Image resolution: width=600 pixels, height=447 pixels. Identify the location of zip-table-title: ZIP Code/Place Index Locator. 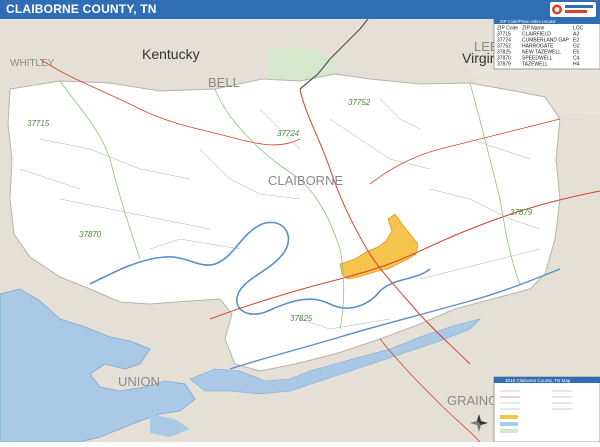
(528, 21).